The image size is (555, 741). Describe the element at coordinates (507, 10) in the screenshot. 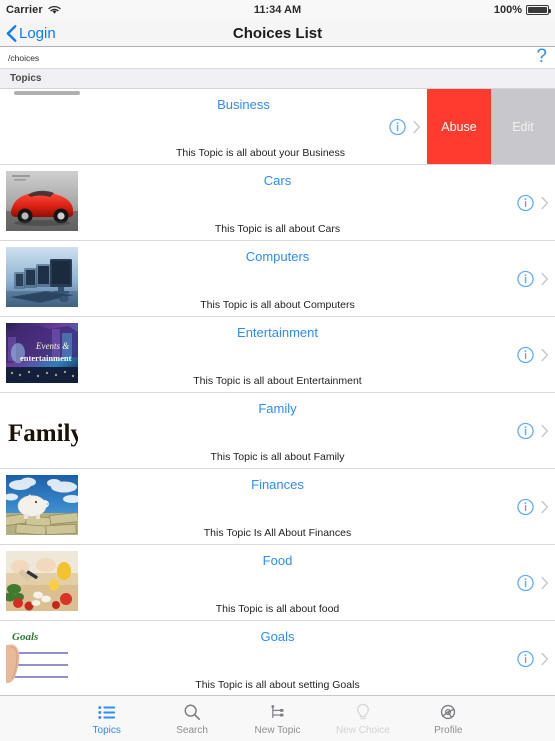

I see `battery-percent-label: 100%` at that location.